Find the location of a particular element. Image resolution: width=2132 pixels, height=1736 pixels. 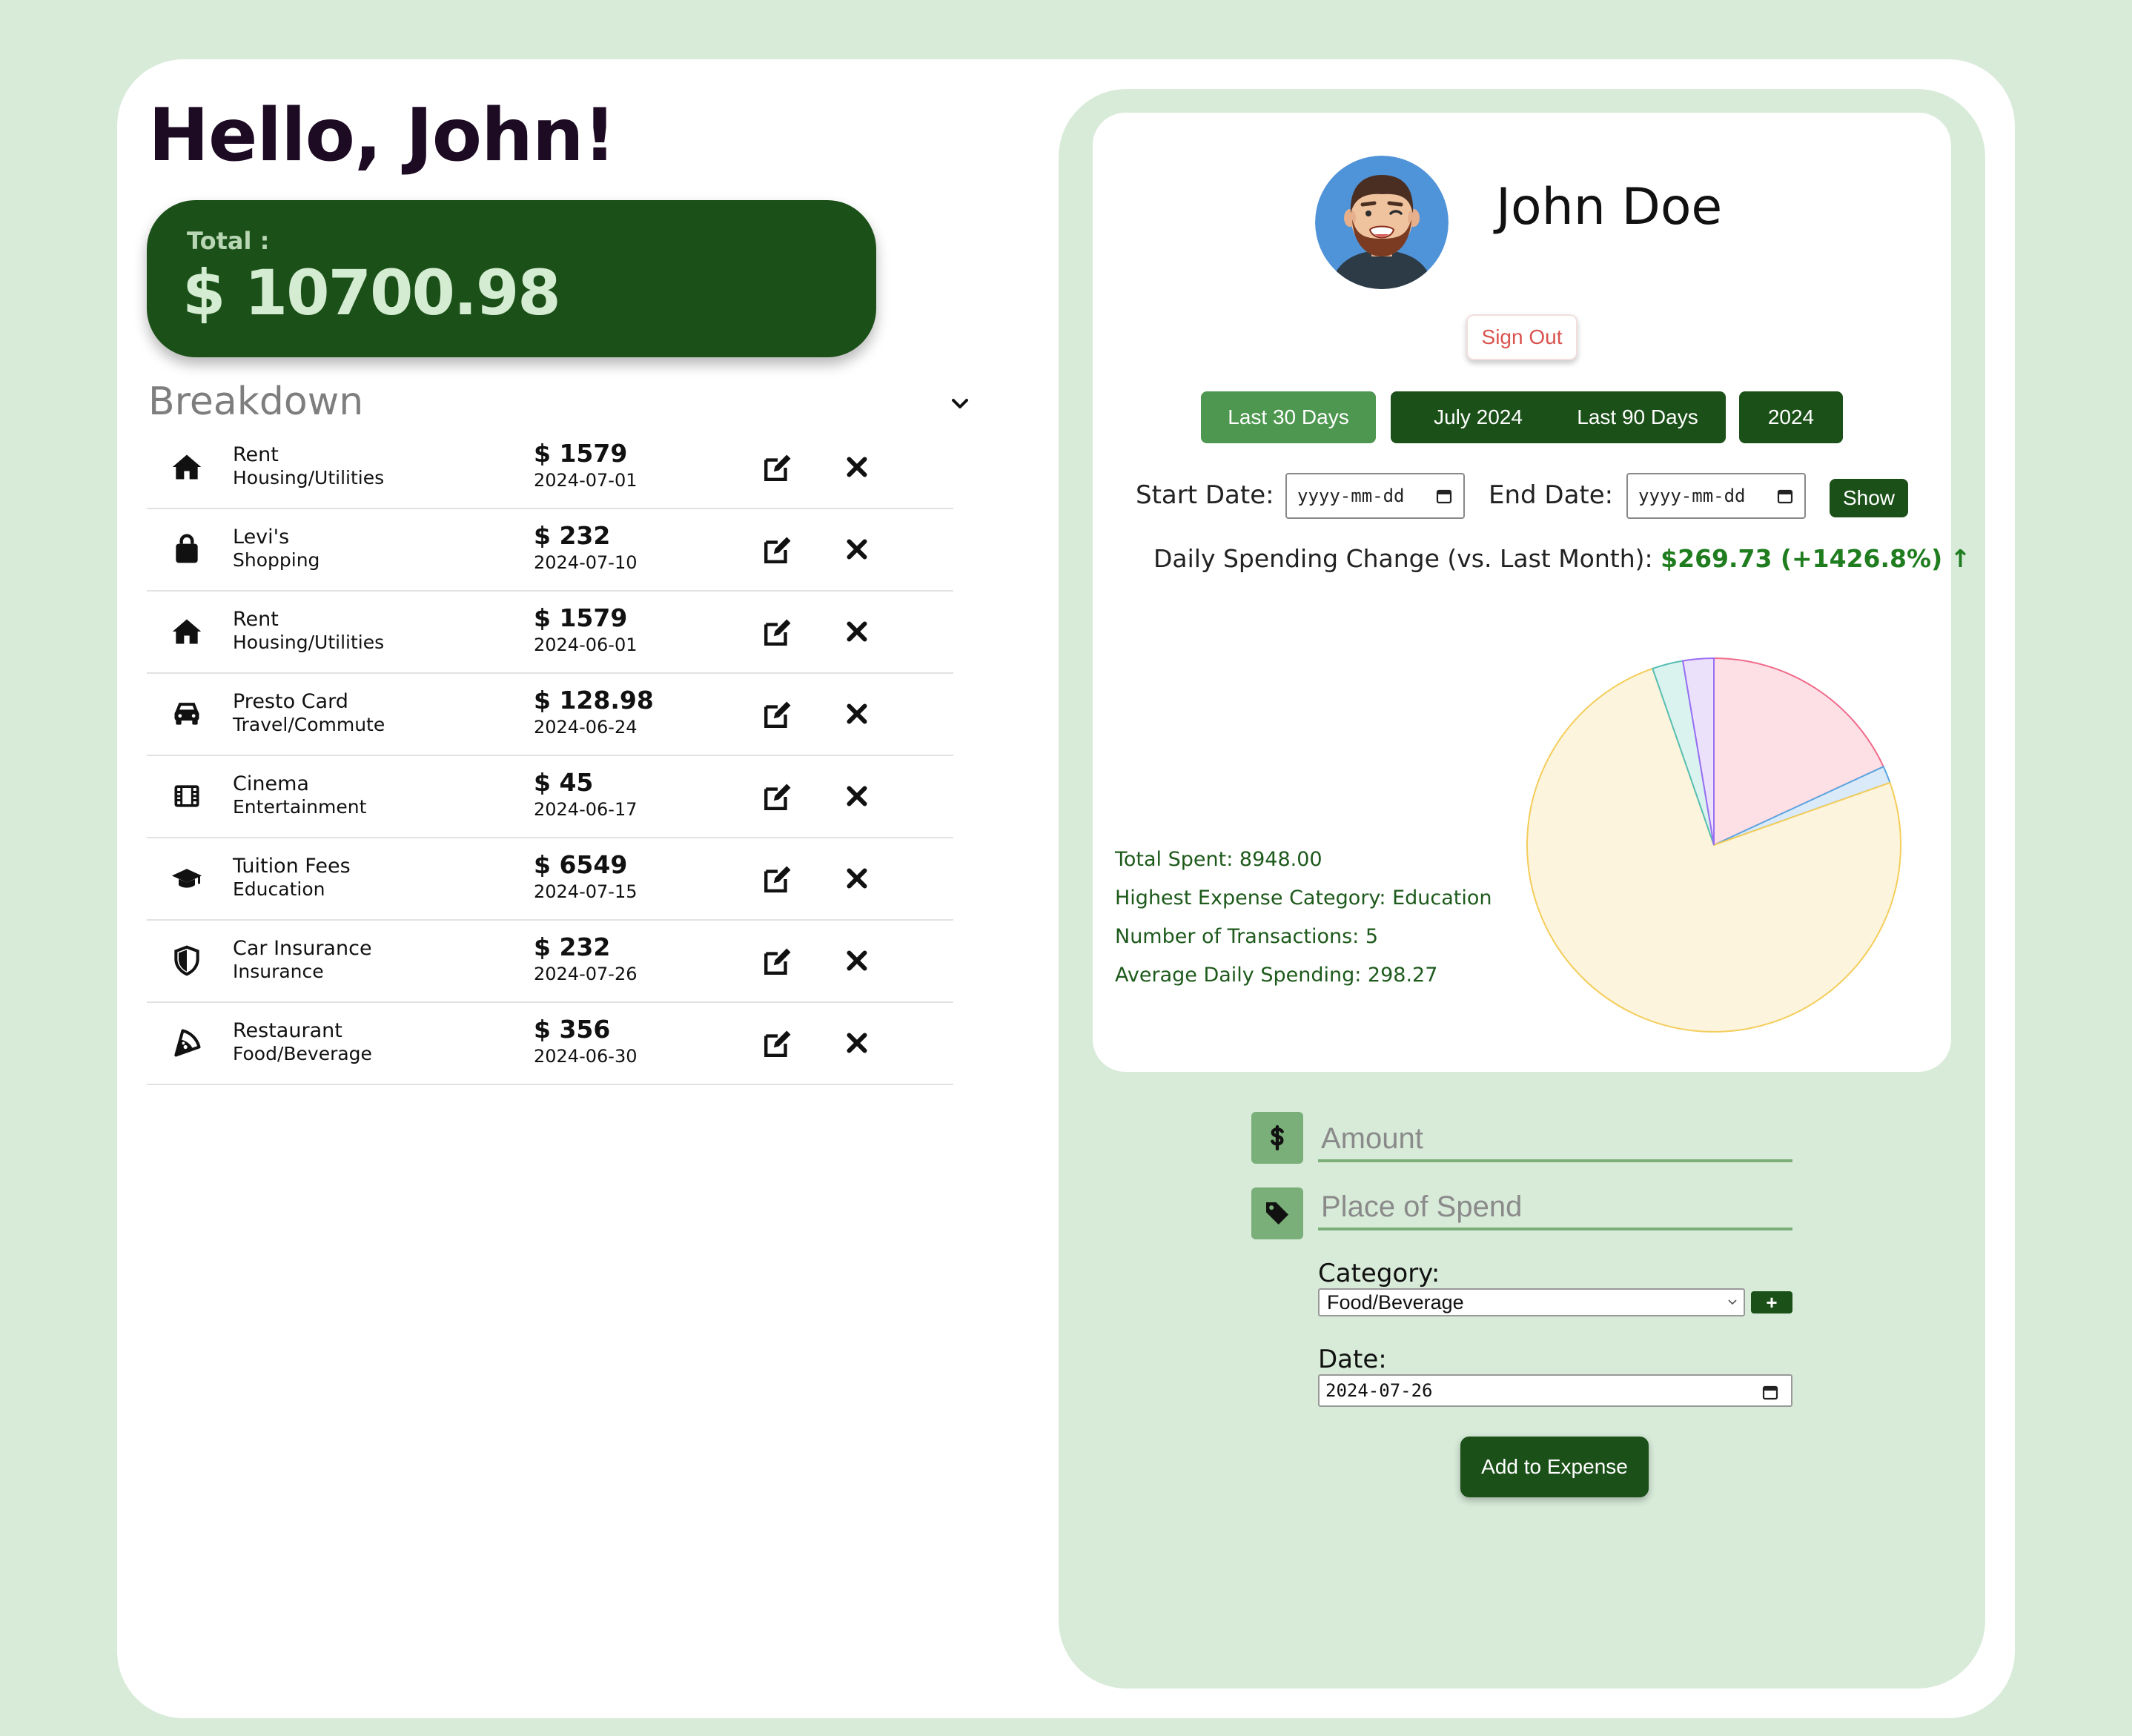

expense-category: Insurance is located at coordinates (278, 972).